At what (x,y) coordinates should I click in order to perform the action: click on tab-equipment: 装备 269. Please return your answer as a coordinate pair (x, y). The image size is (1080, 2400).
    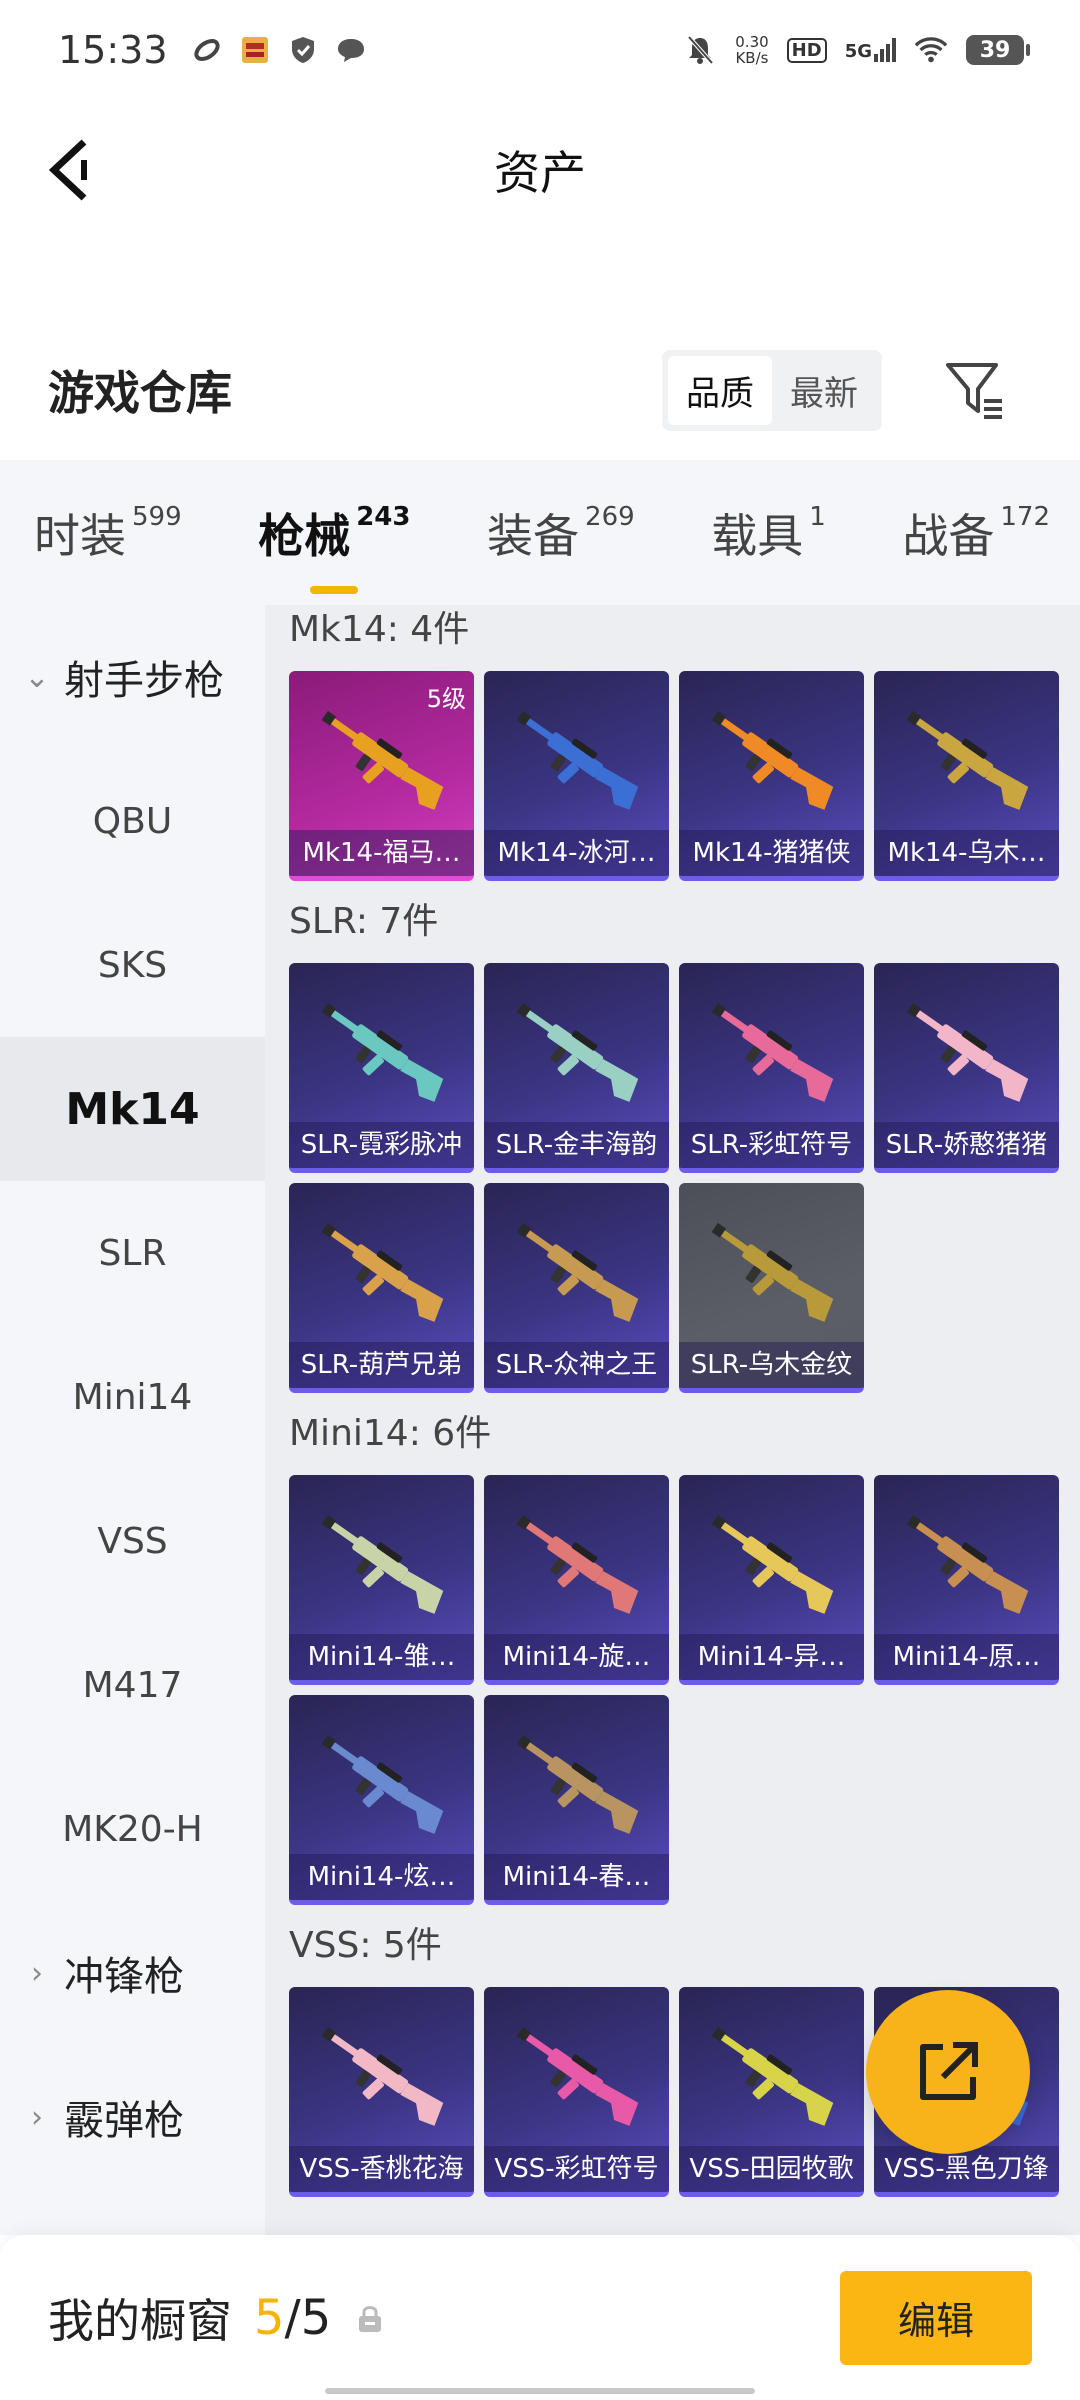
    Looking at the image, I should click on (561, 533).